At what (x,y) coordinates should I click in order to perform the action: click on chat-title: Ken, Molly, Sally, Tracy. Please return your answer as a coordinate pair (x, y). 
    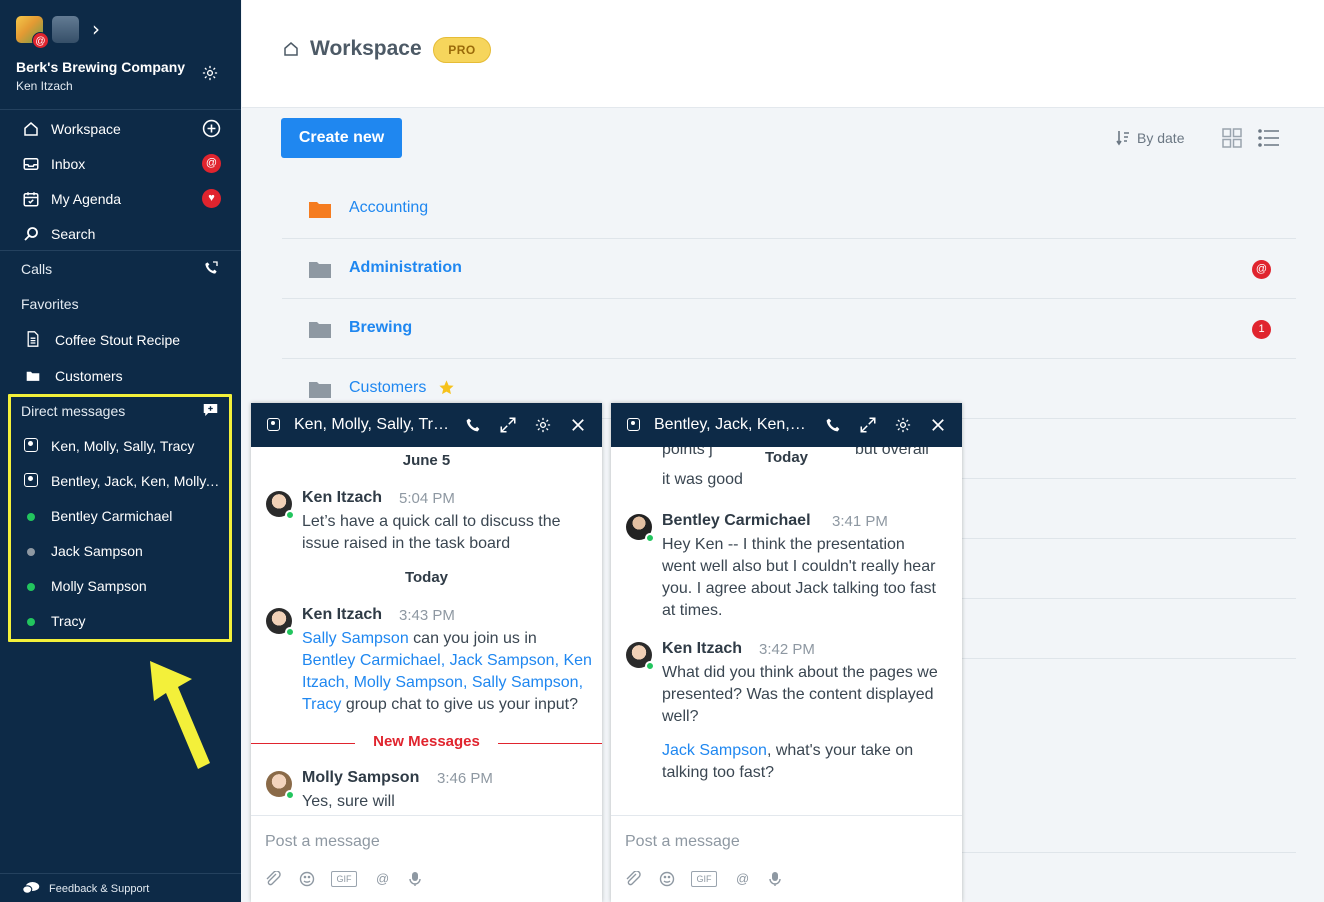
    Looking at the image, I should click on (374, 424).